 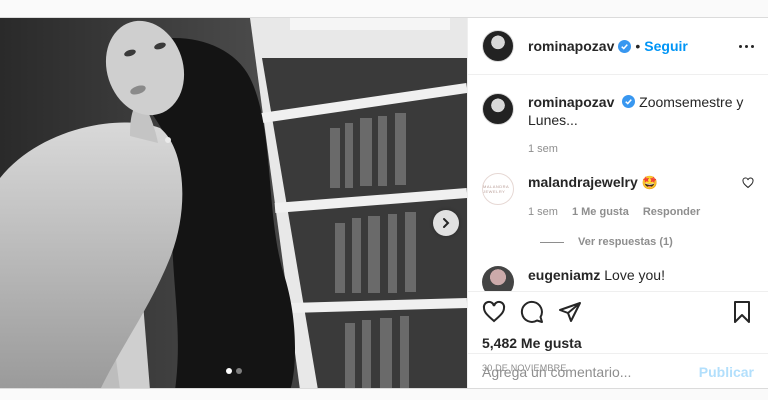 What do you see at coordinates (233, 371) in the screenshot?
I see `carousel-indicator` at bounding box center [233, 371].